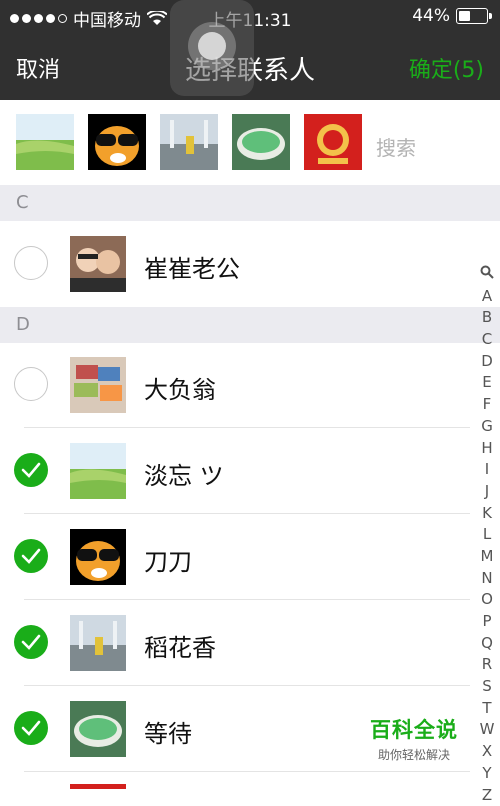 This screenshot has height=806, width=500. What do you see at coordinates (487, 318) in the screenshot?
I see `index-letter-b: B` at bounding box center [487, 318].